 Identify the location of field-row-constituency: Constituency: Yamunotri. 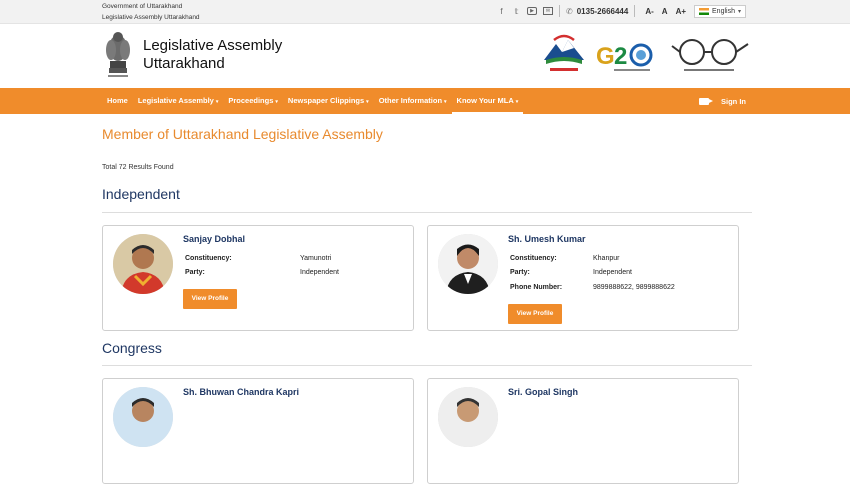
(258, 258).